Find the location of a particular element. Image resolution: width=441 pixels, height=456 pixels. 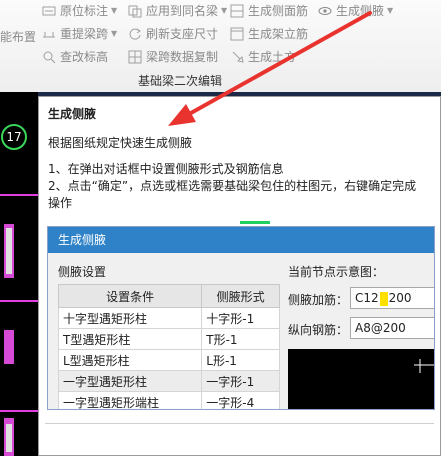

copy-icon is located at coordinates (135, 11).